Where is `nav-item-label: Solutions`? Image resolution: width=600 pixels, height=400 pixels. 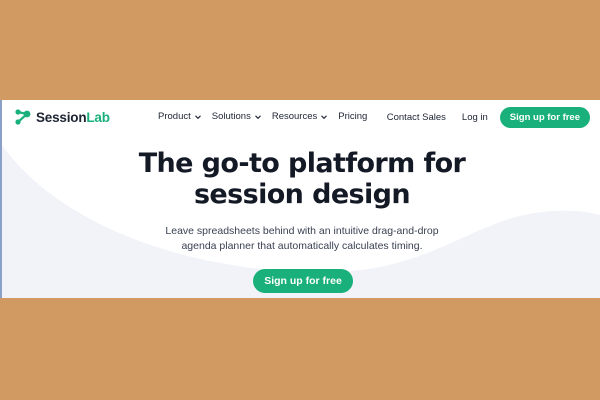
nav-item-label: Solutions is located at coordinates (231, 116).